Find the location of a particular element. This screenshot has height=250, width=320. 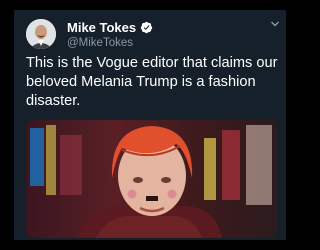

verified-badge-icon is located at coordinates (146, 27).